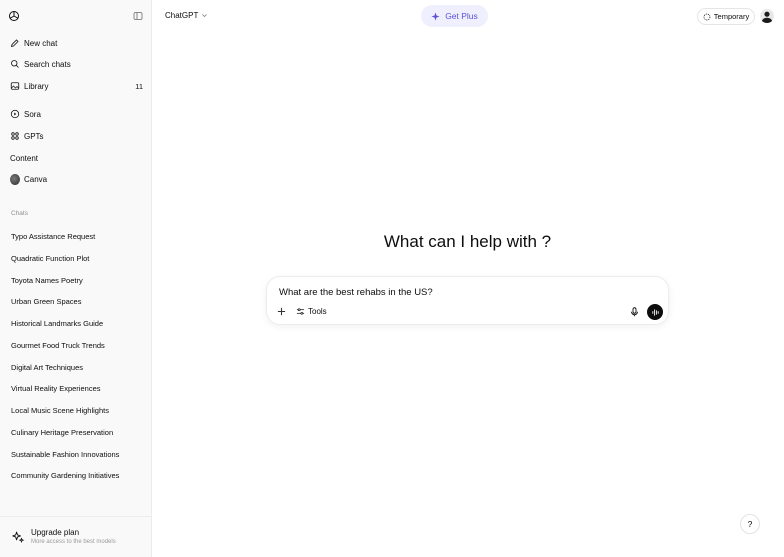  I want to click on sparkles-icon, so click(18, 537).